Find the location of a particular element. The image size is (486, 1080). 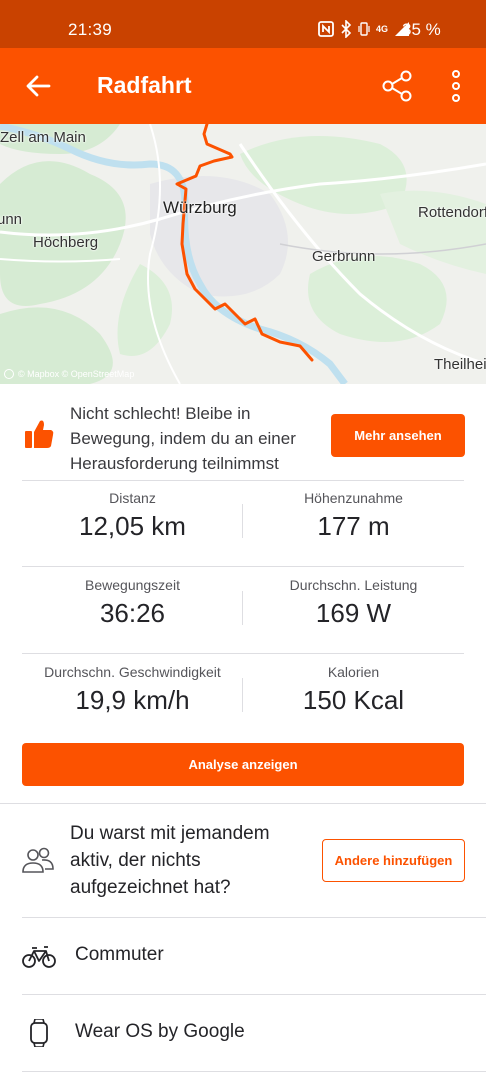

device-item: Wear OS by Google is located at coordinates (243, 1033).